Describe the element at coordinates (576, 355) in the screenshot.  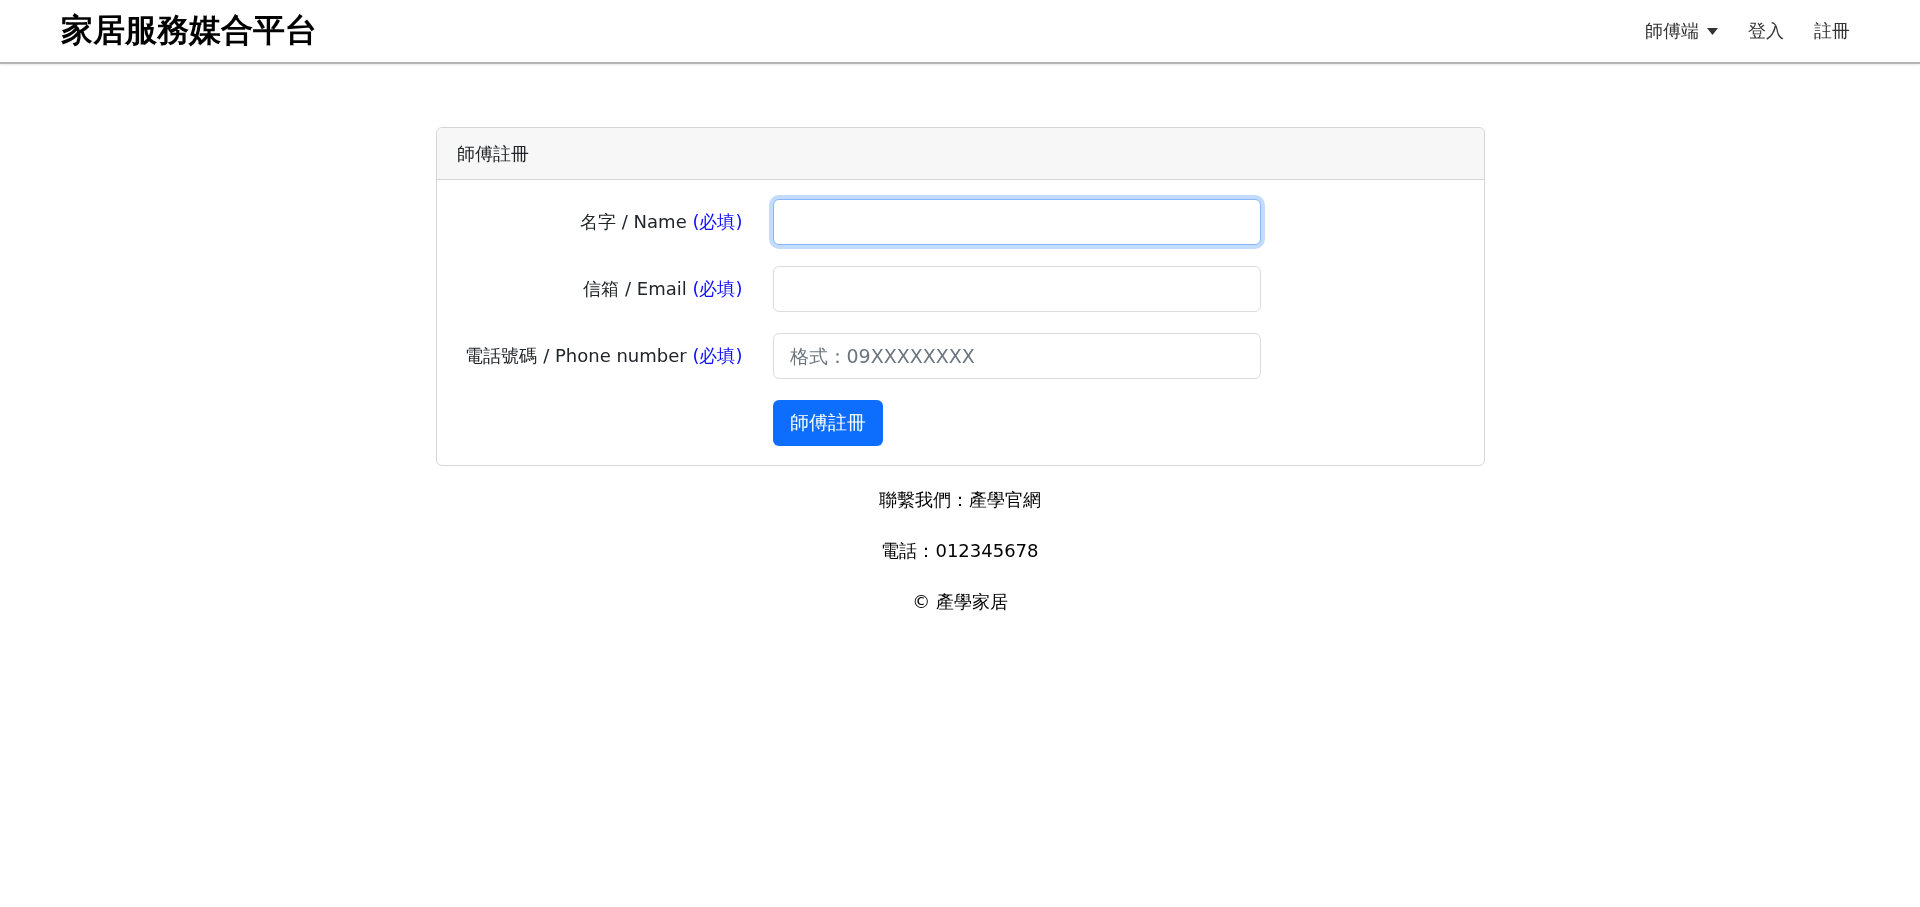
I see `field-label: 電話號碼 / Phone number` at that location.